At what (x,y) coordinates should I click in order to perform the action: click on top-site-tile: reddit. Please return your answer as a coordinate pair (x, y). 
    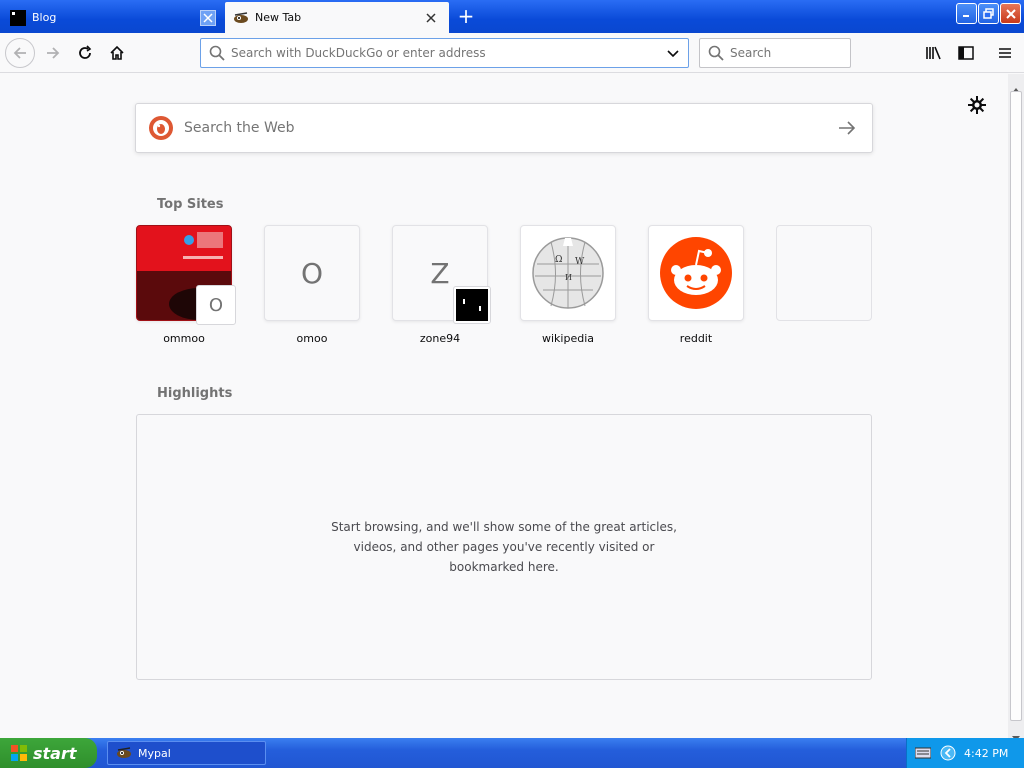
    Looking at the image, I should click on (696, 285).